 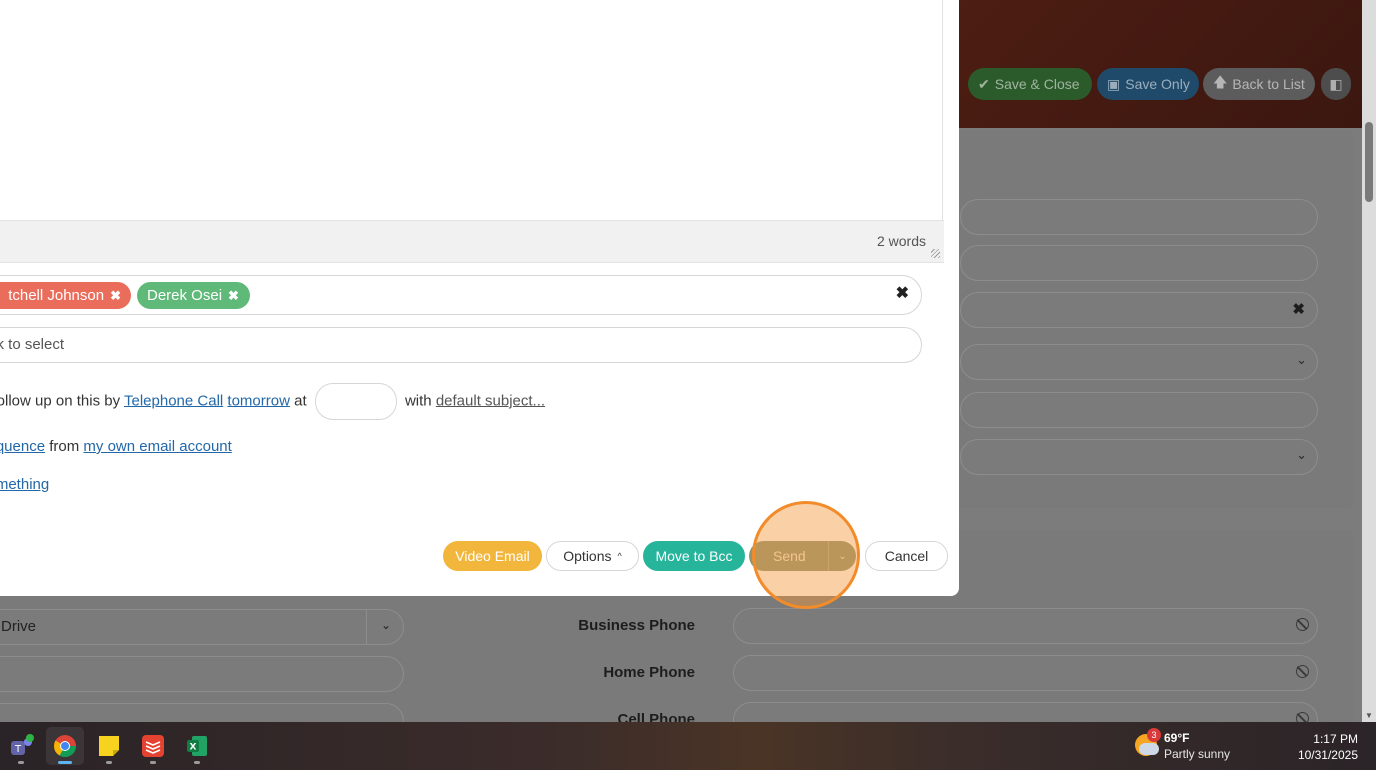 What do you see at coordinates (984, 83) in the screenshot?
I see `check-icon: ✔` at bounding box center [984, 83].